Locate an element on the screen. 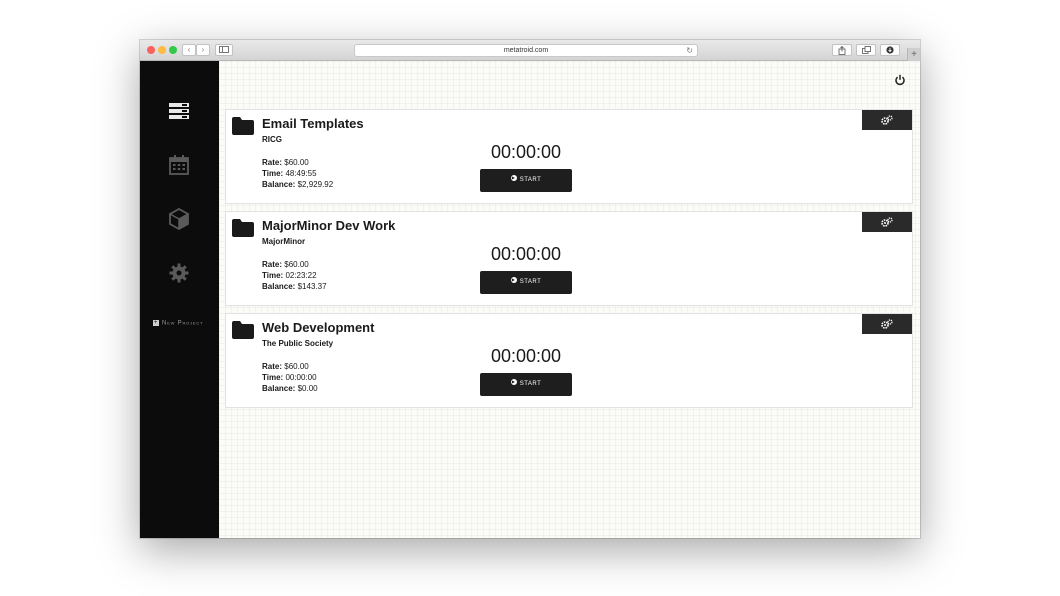  time-row: Time: 48:49:55 is located at coordinates (297, 173).